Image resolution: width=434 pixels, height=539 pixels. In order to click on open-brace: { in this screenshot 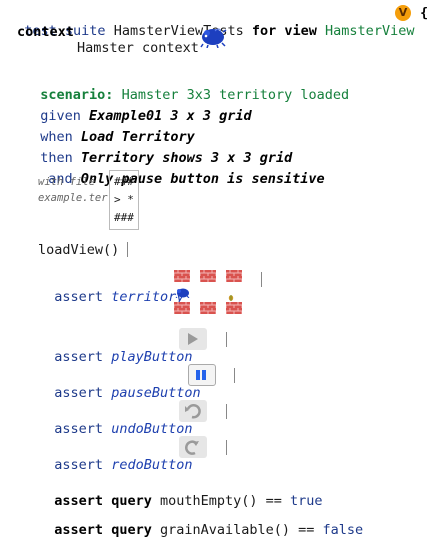, I will do `click(424, 13)`.